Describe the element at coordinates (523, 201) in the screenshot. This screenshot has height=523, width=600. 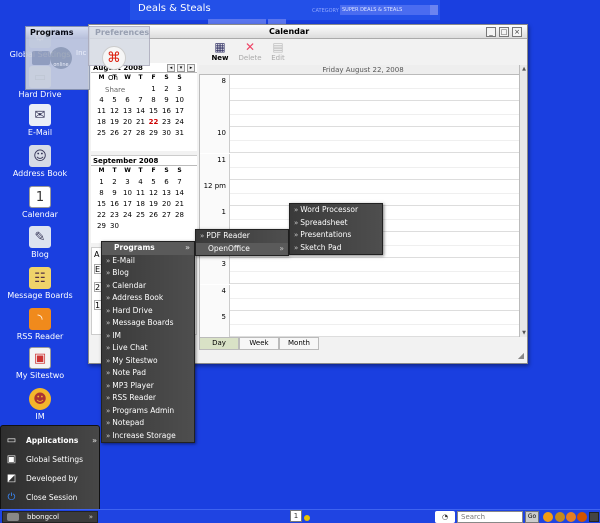
I see `day-view-scrollbar: ▲ ▼` at that location.